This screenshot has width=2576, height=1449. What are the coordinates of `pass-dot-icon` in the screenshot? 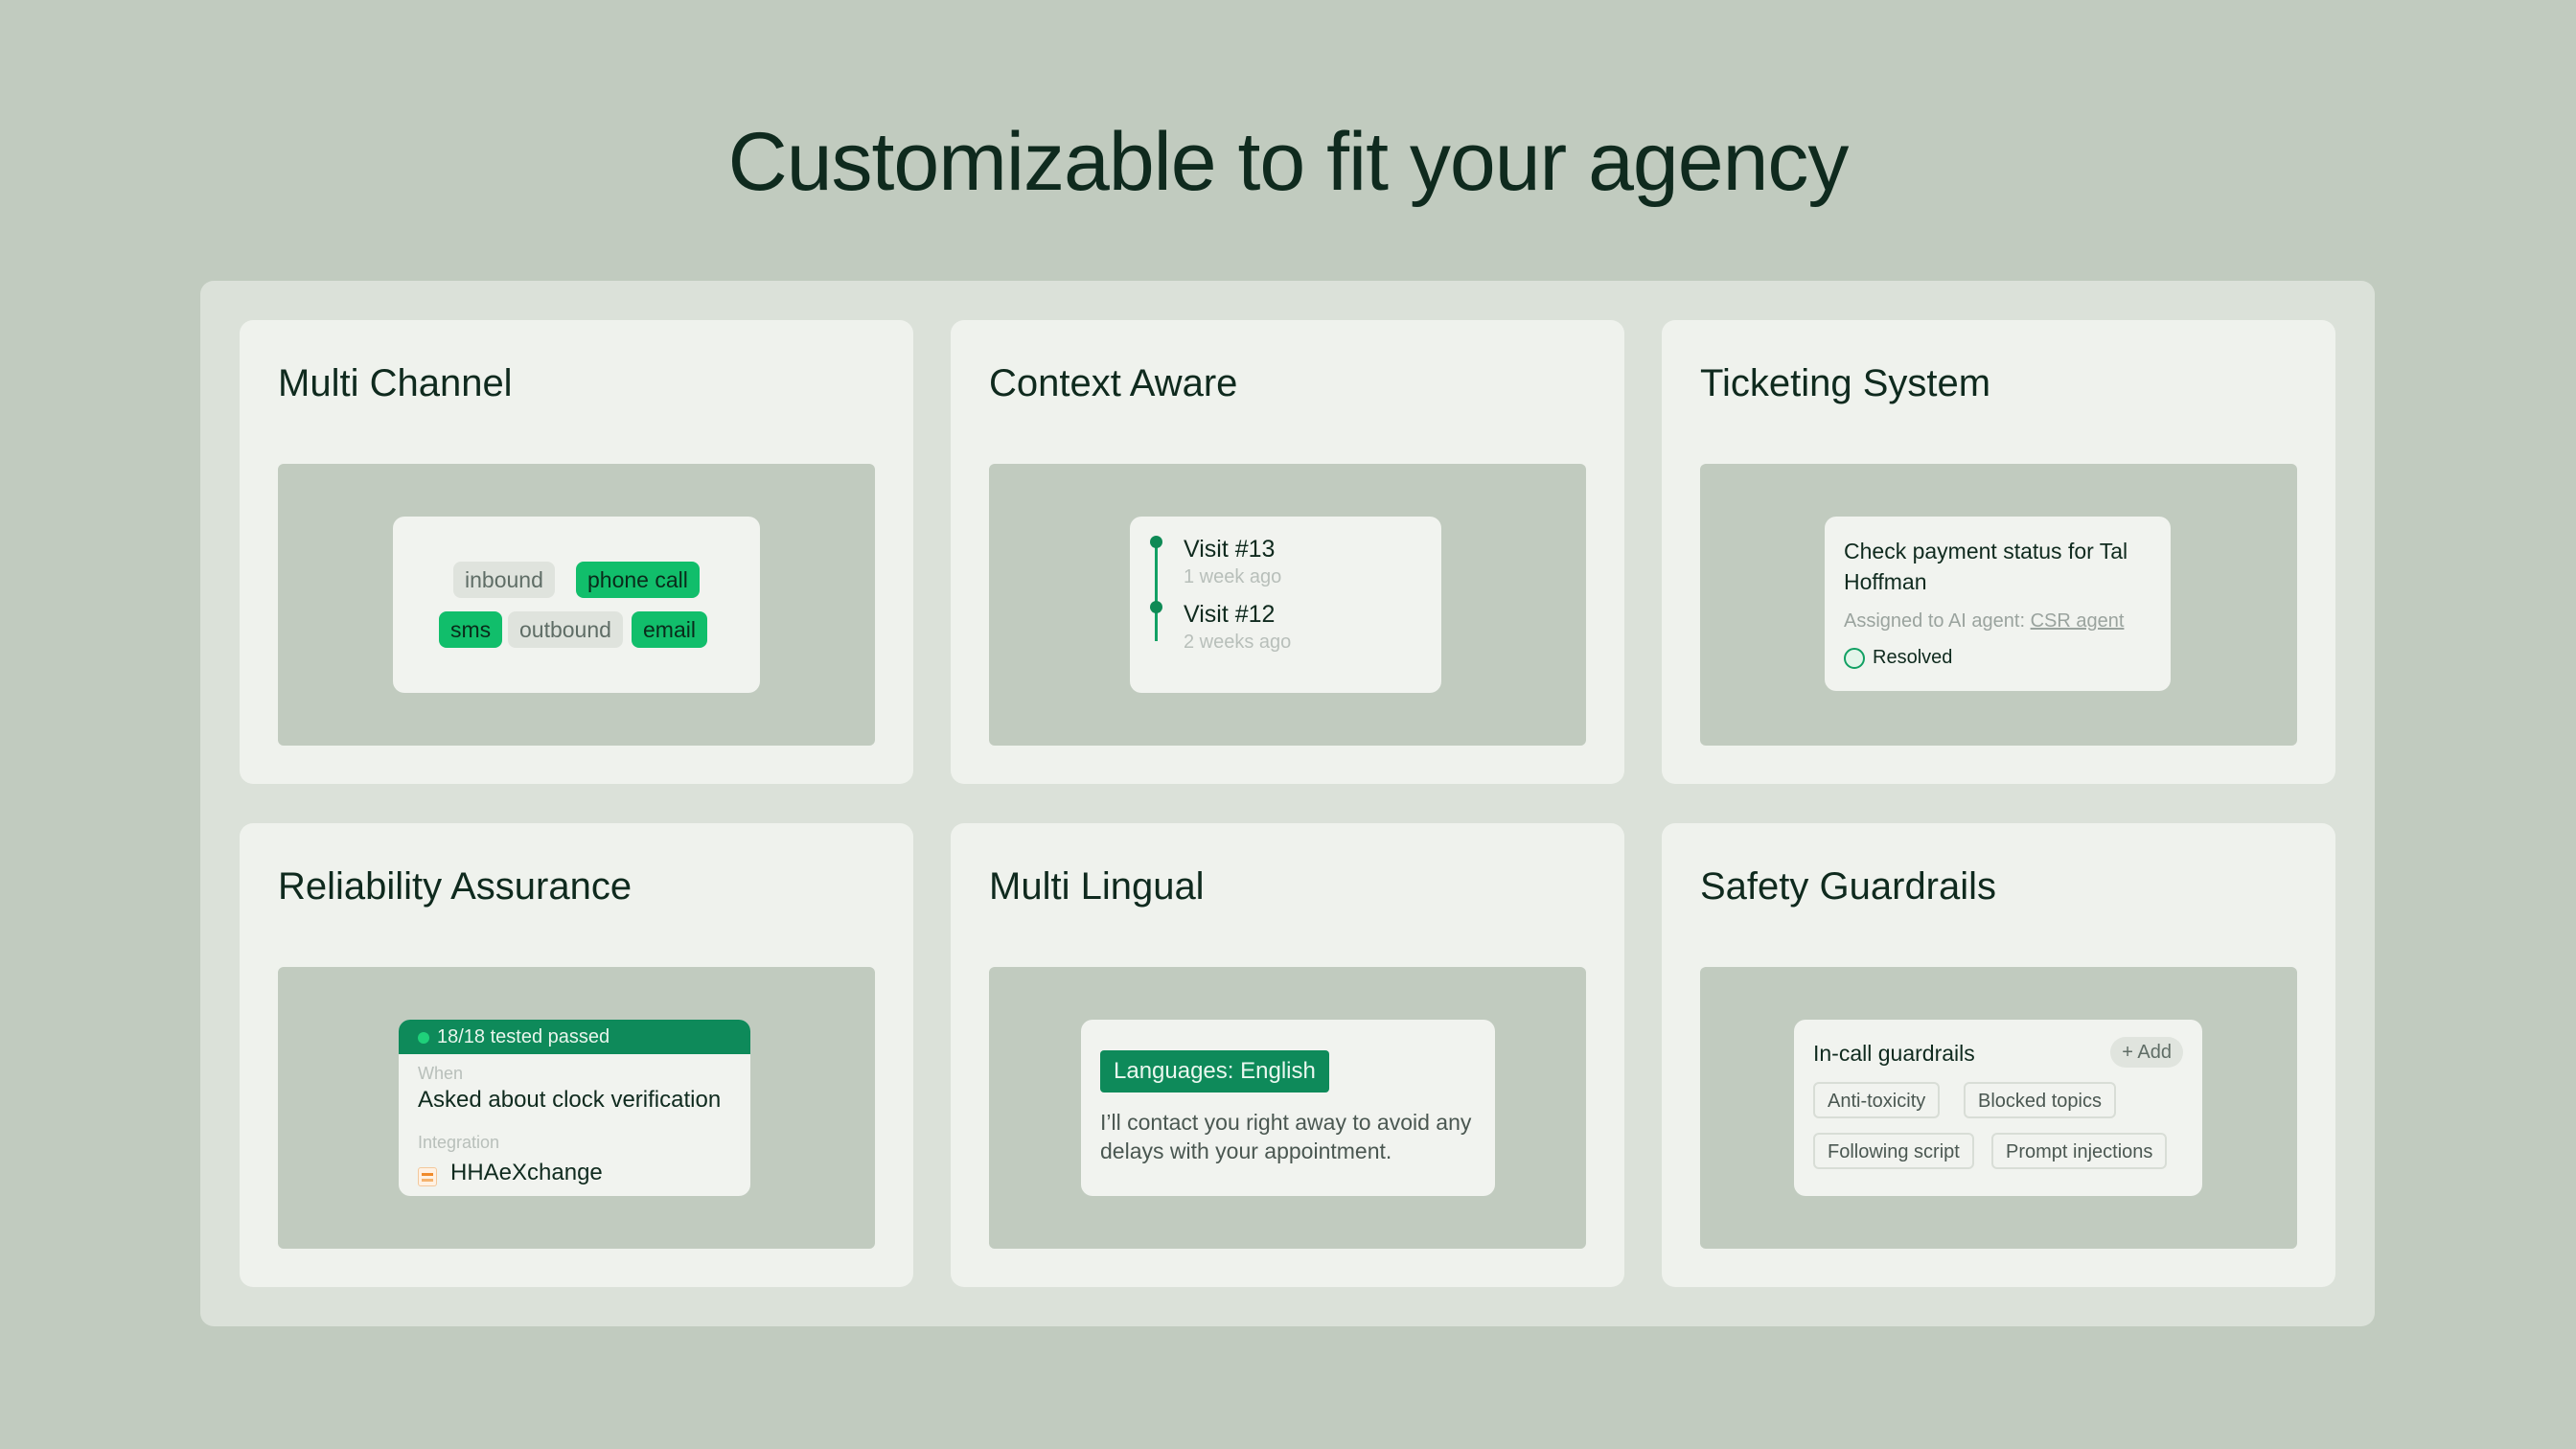 It's located at (423, 1038).